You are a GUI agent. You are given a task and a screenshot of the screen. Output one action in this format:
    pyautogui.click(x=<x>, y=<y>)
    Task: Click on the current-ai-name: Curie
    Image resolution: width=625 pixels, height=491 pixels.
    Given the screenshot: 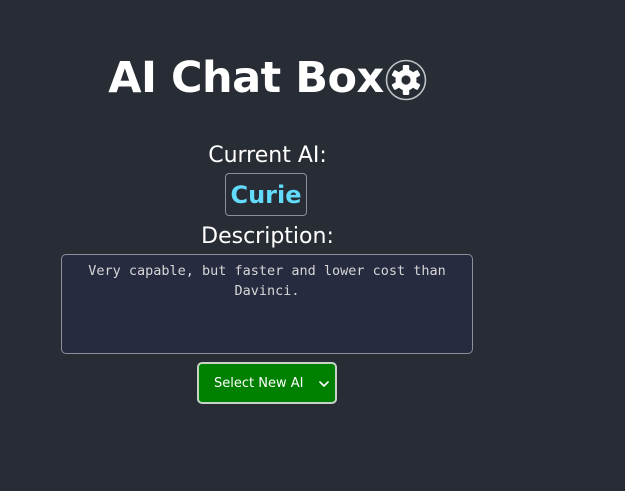 What is the action you would take?
    pyautogui.click(x=266, y=194)
    